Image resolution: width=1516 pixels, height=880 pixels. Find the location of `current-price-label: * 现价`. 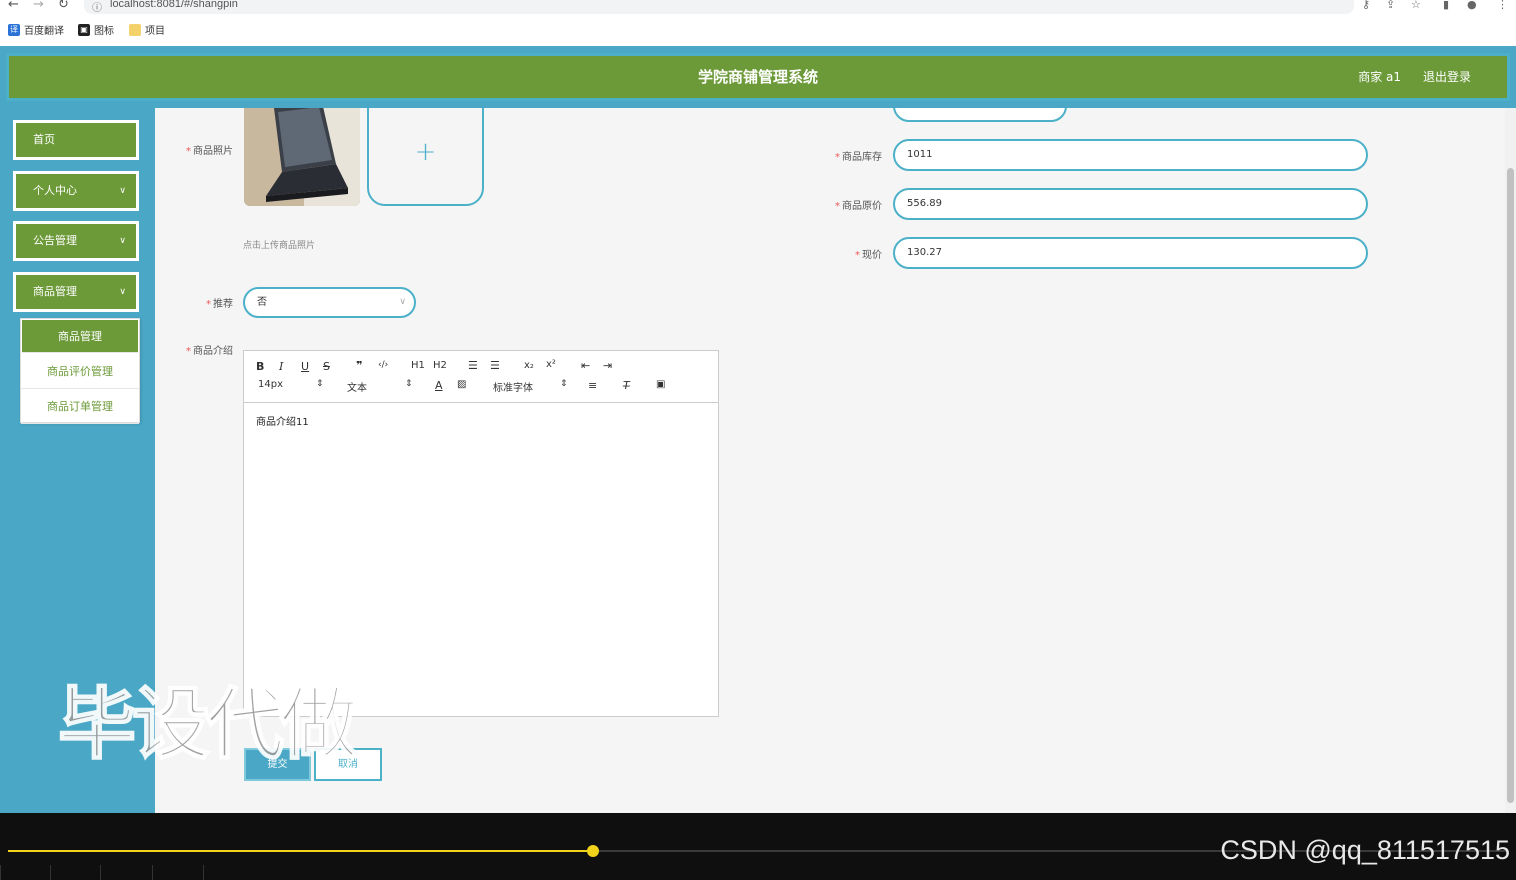

current-price-label: * 现价 is located at coordinates (868, 255).